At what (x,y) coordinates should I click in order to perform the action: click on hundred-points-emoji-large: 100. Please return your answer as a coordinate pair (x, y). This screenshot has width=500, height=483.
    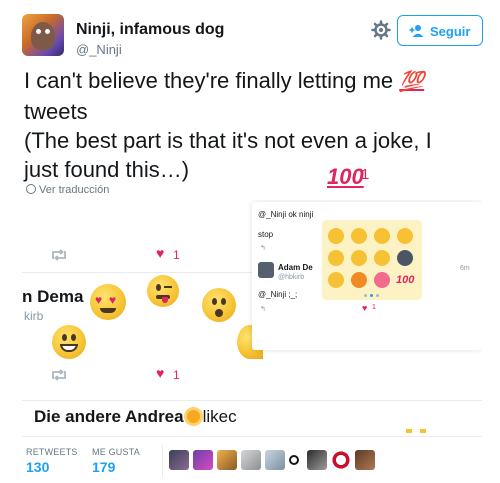
    Looking at the image, I should click on (345, 176).